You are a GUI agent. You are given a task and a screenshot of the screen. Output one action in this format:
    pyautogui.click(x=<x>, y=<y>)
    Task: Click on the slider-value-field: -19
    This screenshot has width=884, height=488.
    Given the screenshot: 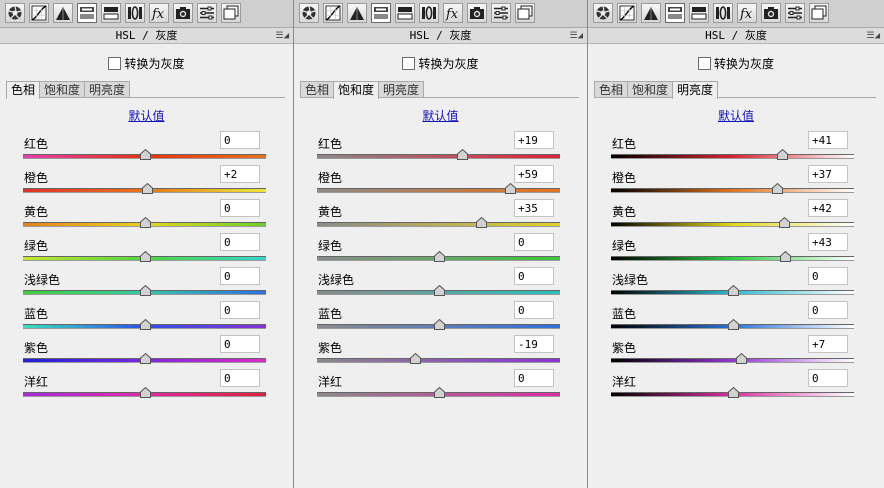 What is the action you would take?
    pyautogui.click(x=534, y=344)
    